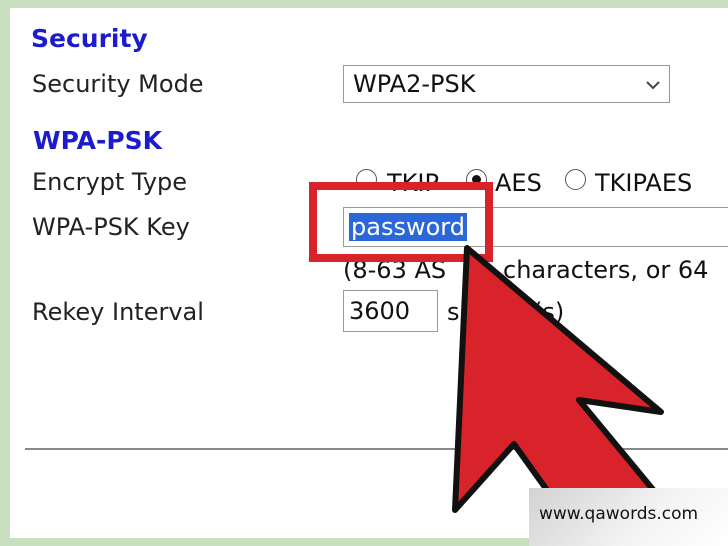 The width and height of the screenshot is (728, 546). I want to click on watermark: www.qawords.com, so click(628, 517).